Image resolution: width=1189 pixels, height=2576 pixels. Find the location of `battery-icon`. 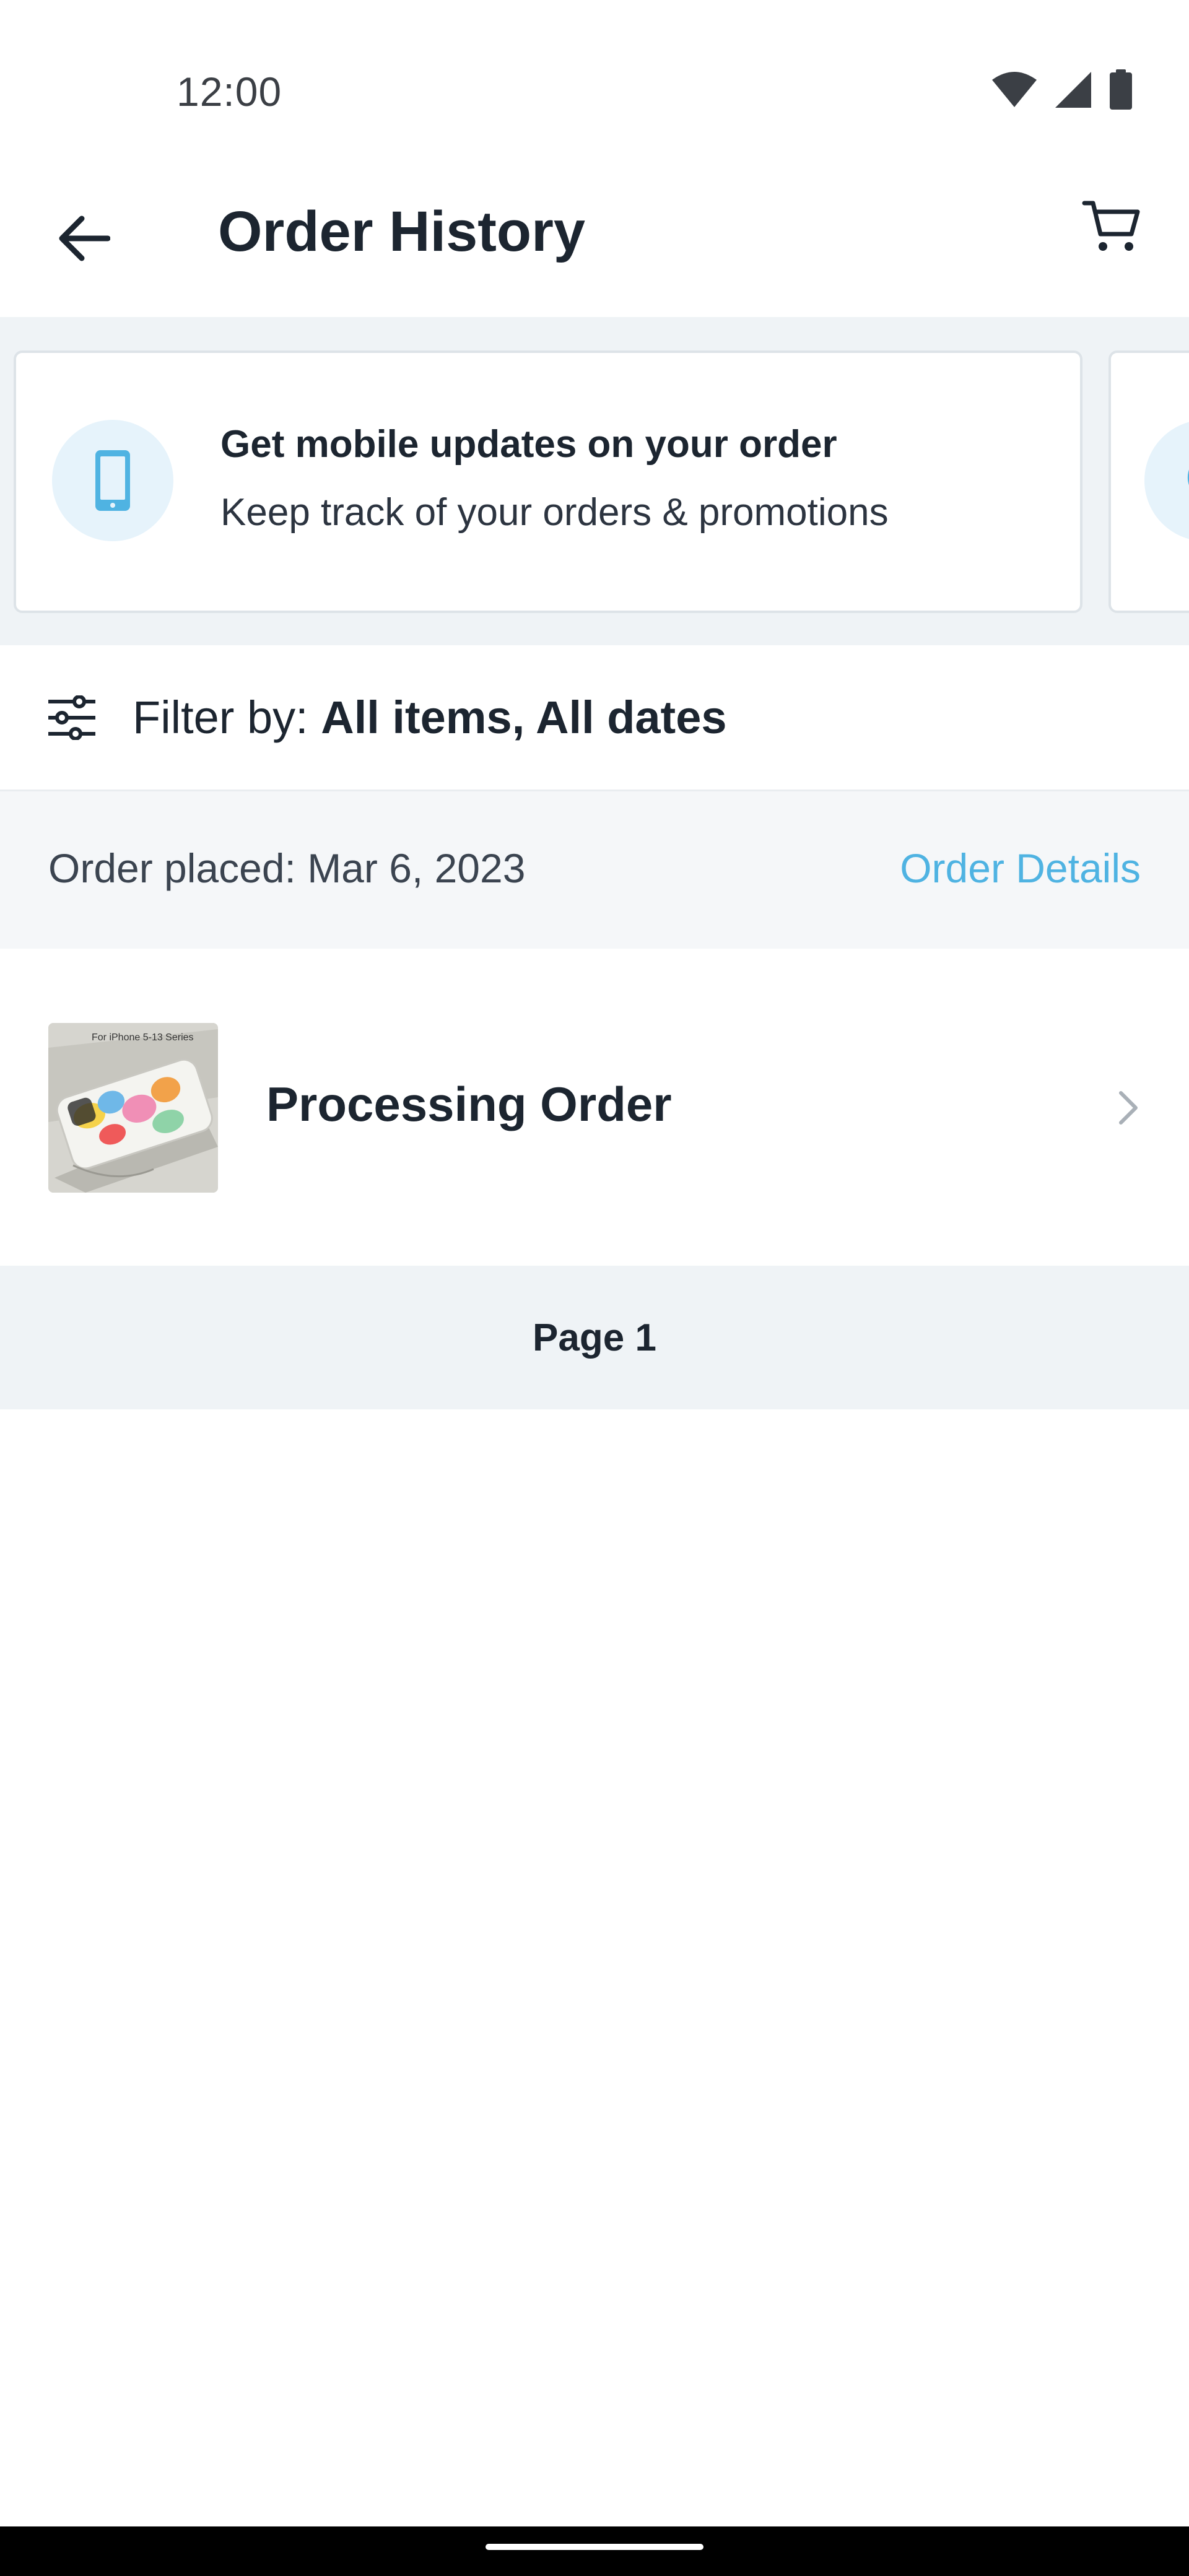

battery-icon is located at coordinates (1121, 89).